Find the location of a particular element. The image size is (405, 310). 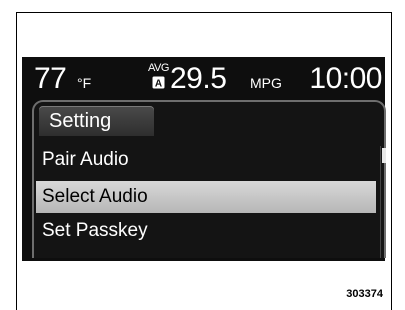

fuel-economy-value: 29.5 is located at coordinates (198, 78).